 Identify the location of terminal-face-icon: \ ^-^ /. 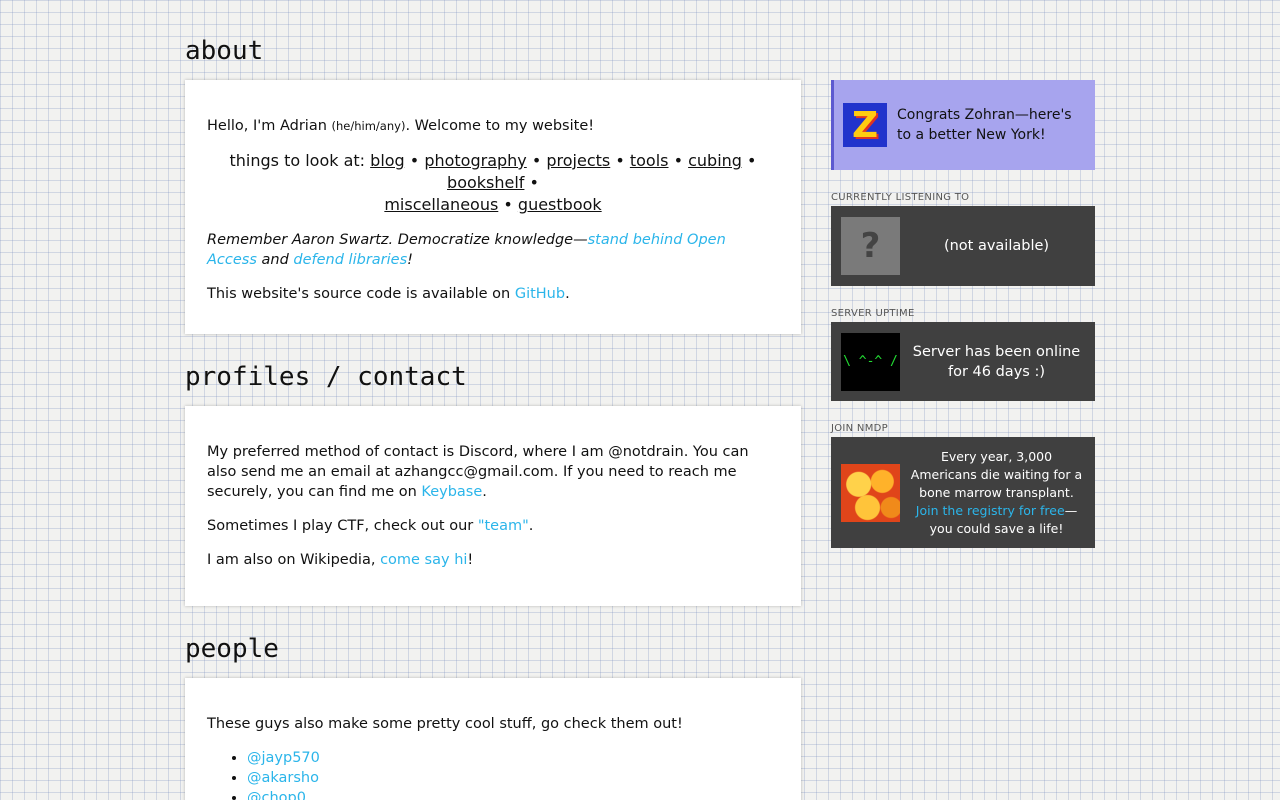
(870, 361).